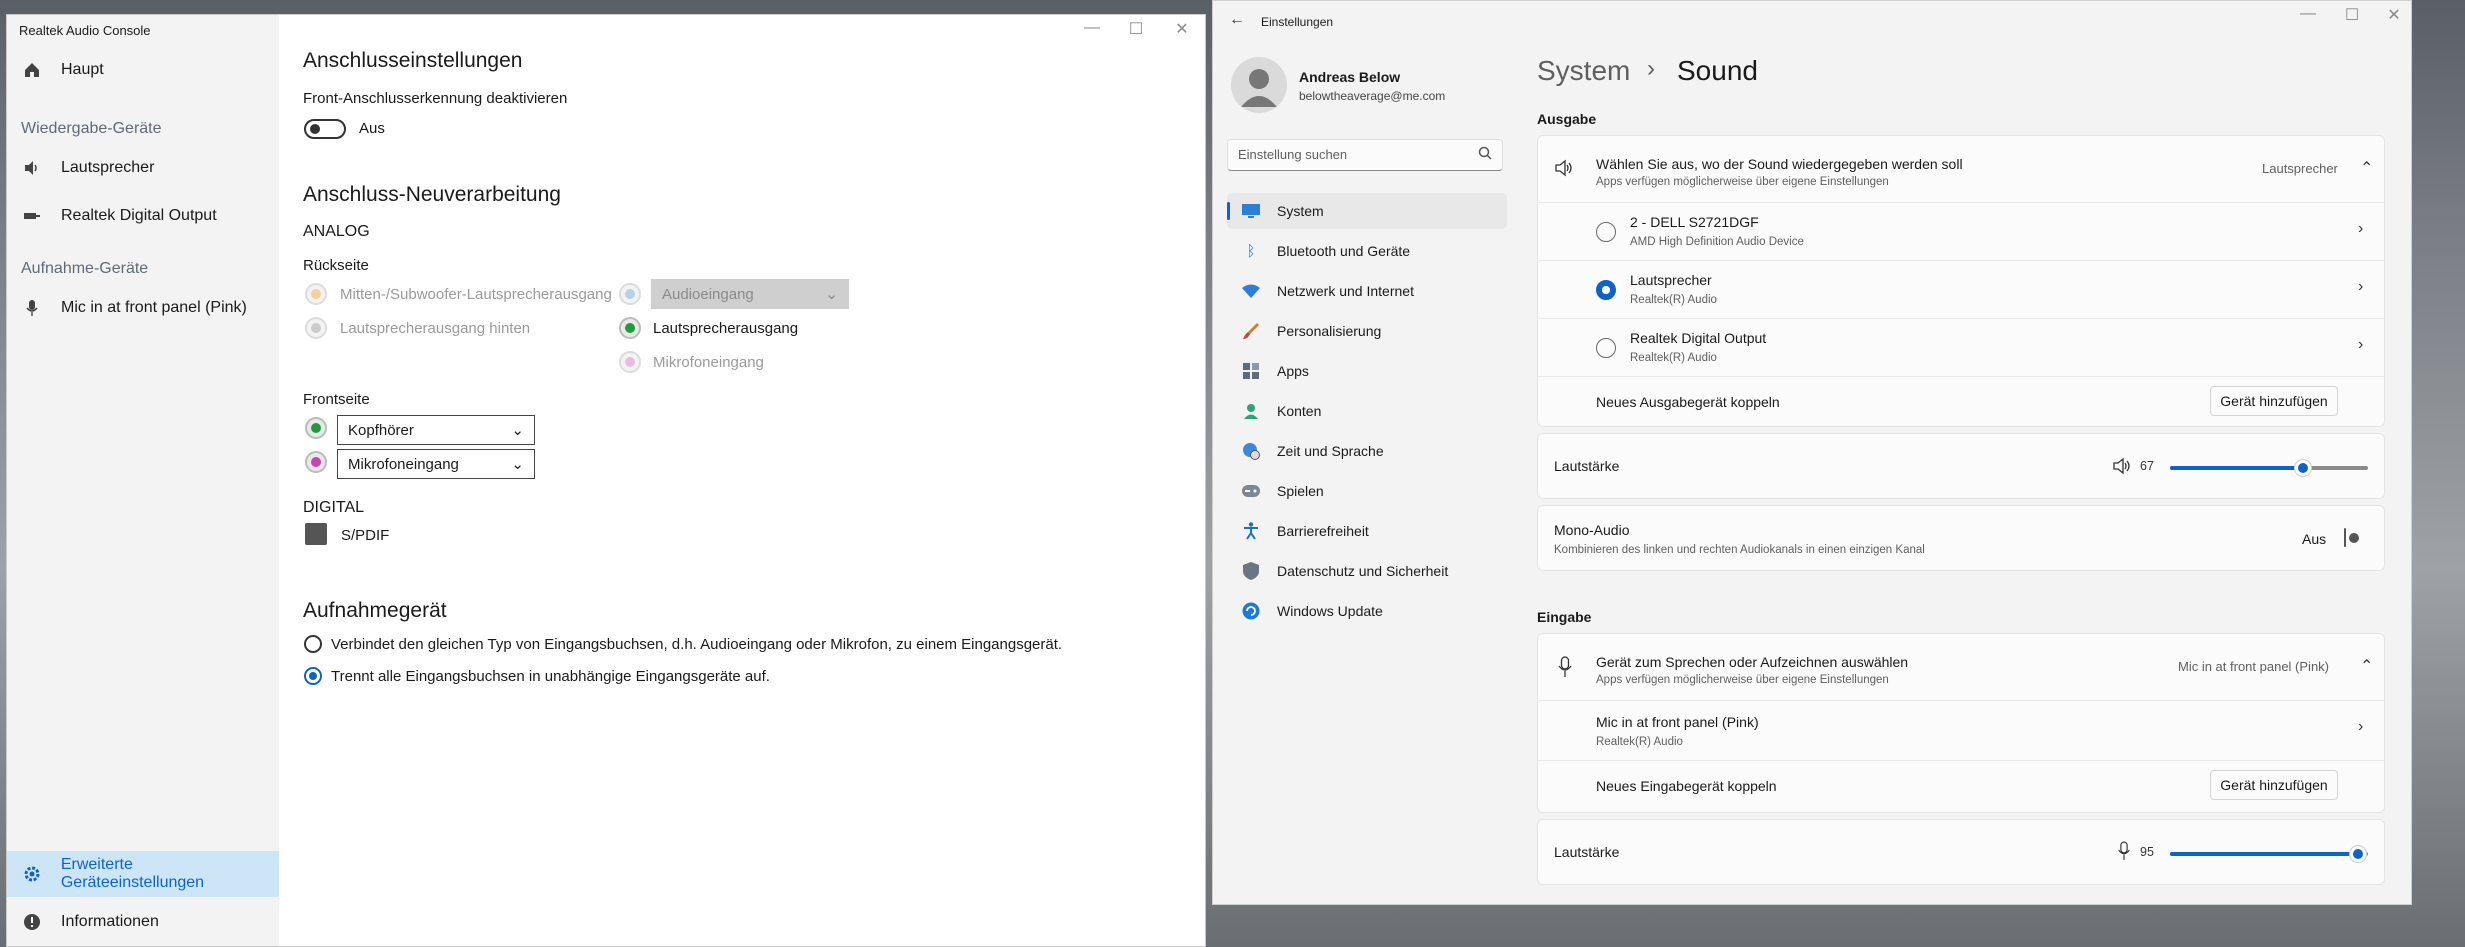 The width and height of the screenshot is (2465, 947). I want to click on input-volume-slider, so click(2269, 854).